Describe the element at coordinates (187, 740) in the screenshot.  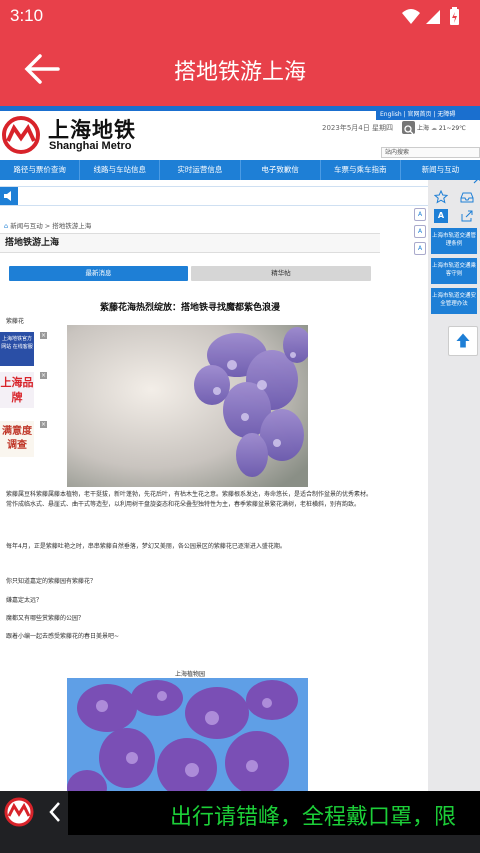
I see `botanical-garden-image` at that location.